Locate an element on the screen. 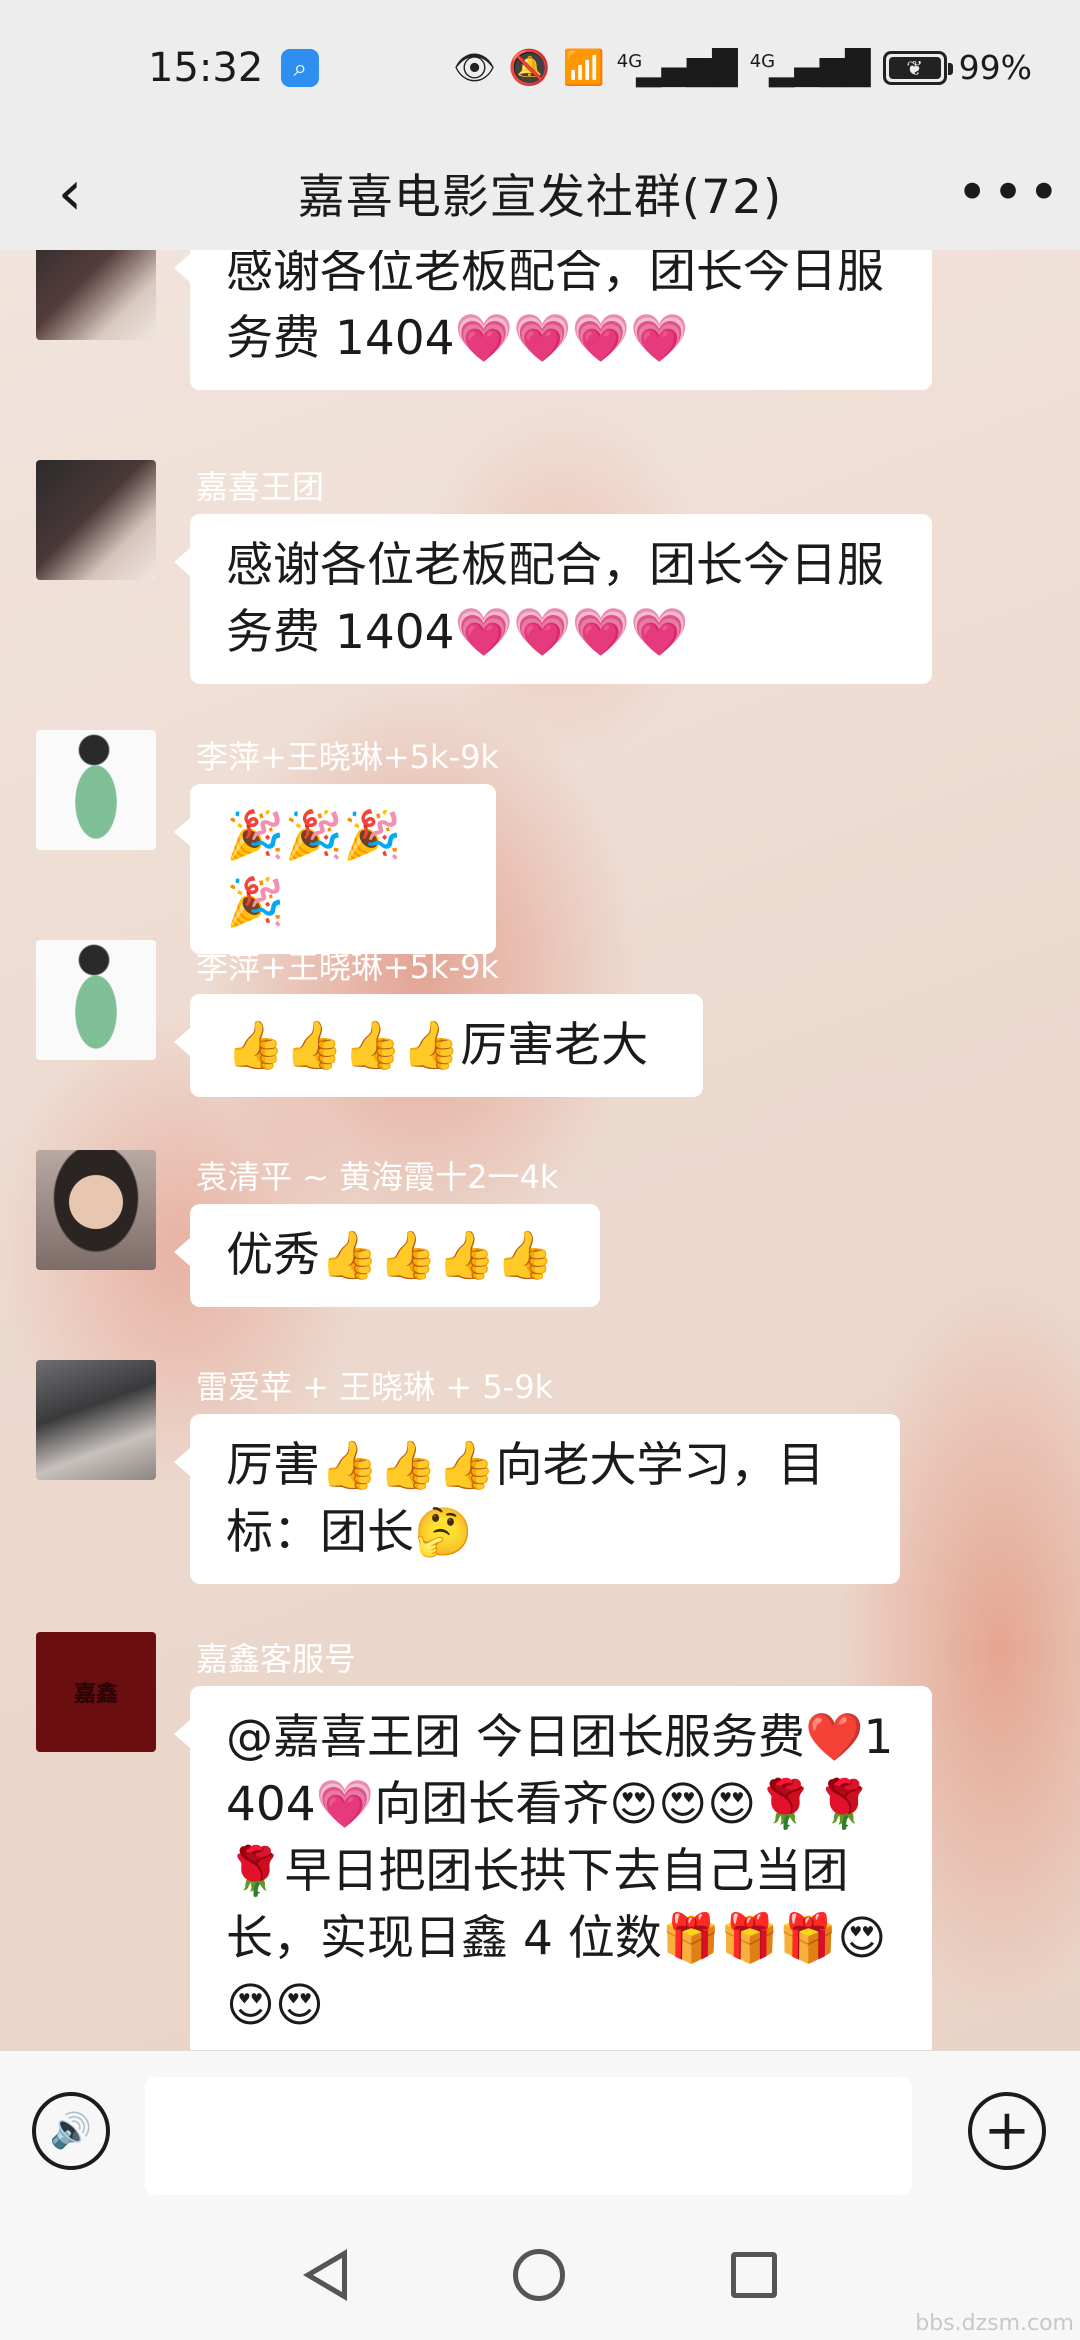  watermark: bbs.dzsm.com is located at coordinates (994, 2323).